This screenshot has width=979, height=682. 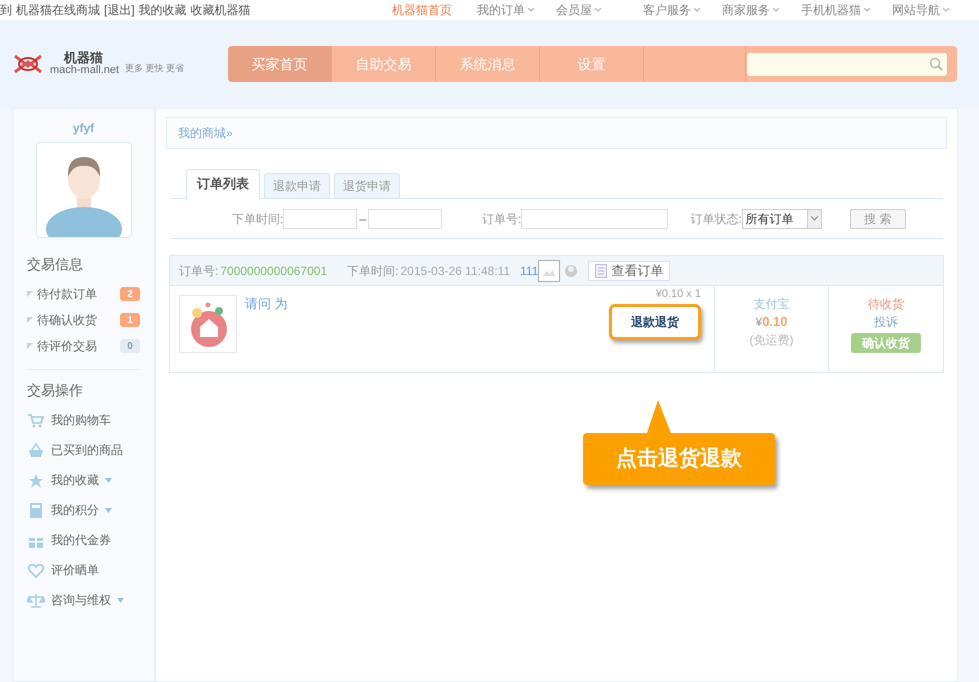 What do you see at coordinates (6, 10) in the screenshot?
I see `top-link: 到` at bounding box center [6, 10].